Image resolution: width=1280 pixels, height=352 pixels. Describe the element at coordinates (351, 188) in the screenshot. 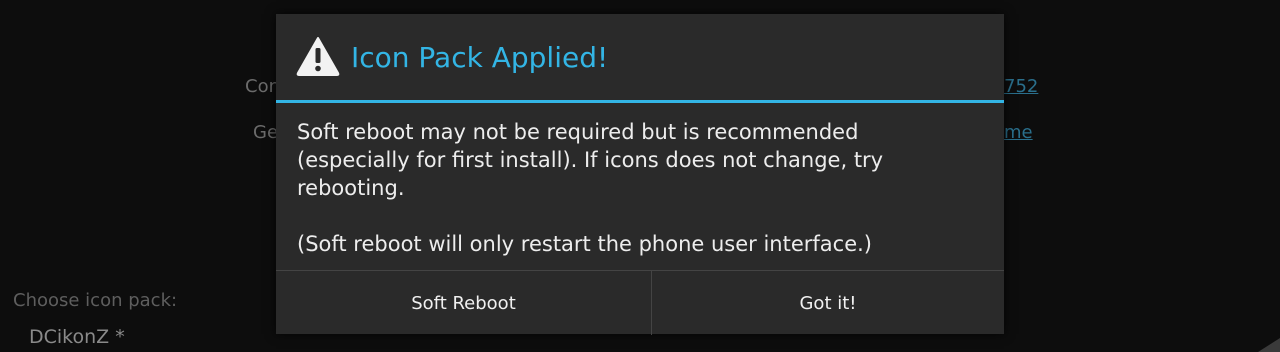

I see `dialog-message-line: rebooting.` at that location.